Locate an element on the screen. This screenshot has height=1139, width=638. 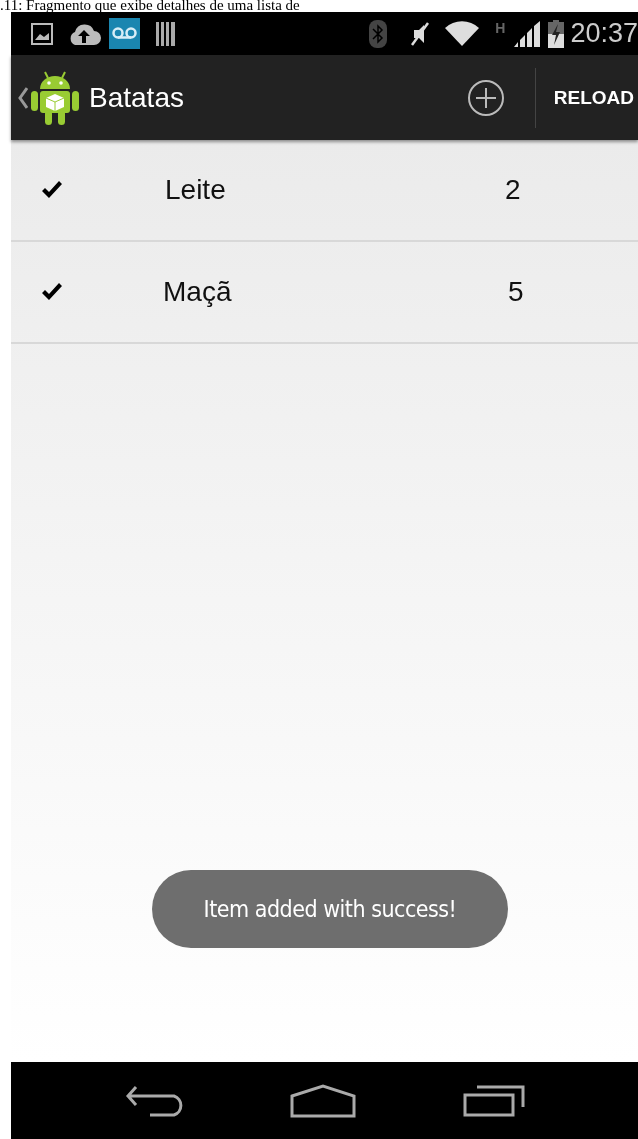
home-button is located at coordinates (323, 1100).